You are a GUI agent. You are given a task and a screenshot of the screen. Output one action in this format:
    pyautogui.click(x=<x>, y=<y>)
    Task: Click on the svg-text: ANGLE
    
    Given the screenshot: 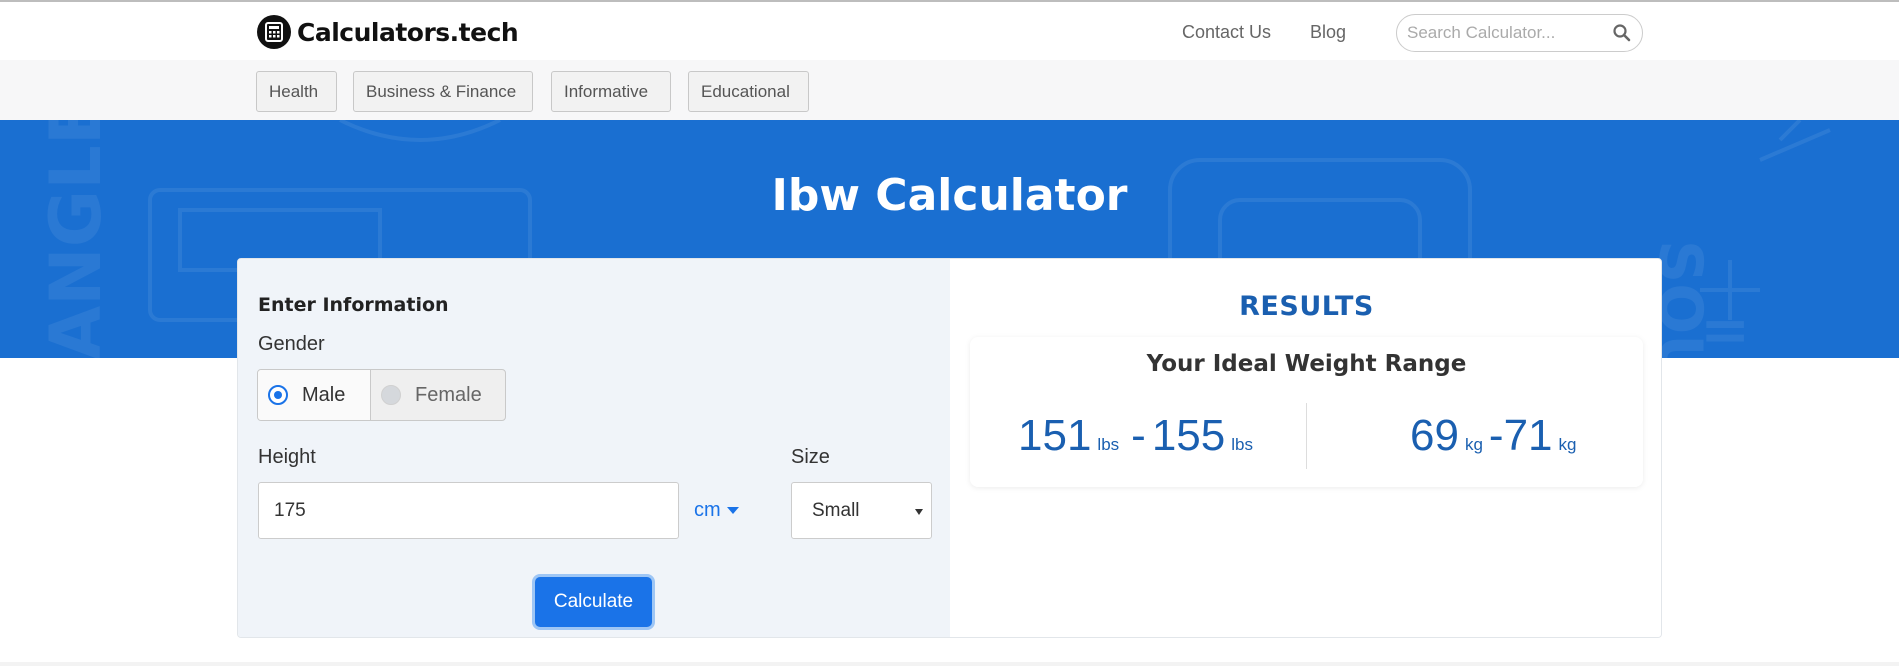 What is the action you would take?
    pyautogui.click(x=76, y=239)
    